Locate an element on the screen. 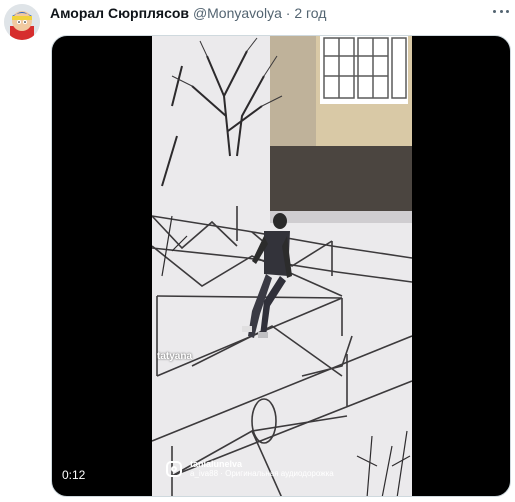  video-watermark: tatyana is located at coordinates (175, 356).